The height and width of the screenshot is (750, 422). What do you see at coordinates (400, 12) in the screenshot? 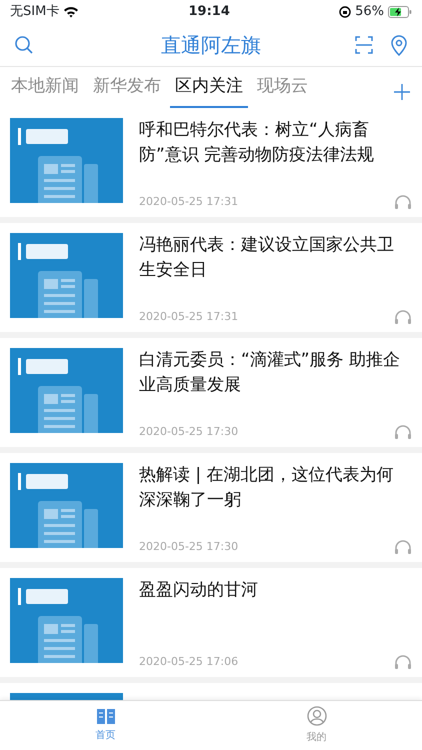
I see `battery-icon` at bounding box center [400, 12].